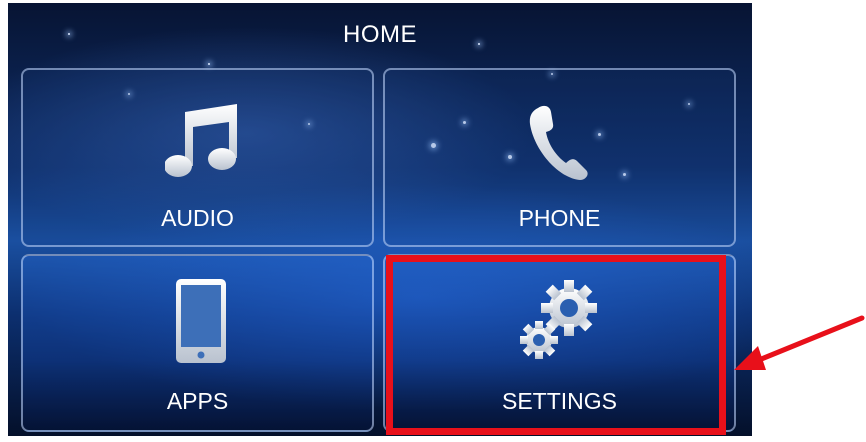  Describe the element at coordinates (799, 342) in the screenshot. I see `annotation-arrow-icon` at that location.